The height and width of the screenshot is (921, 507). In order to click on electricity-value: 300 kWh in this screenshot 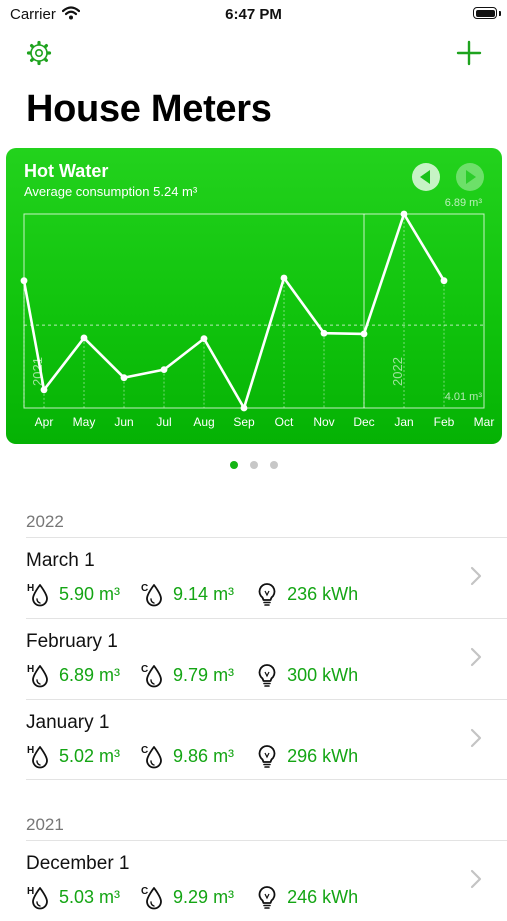, I will do `click(323, 674)`.